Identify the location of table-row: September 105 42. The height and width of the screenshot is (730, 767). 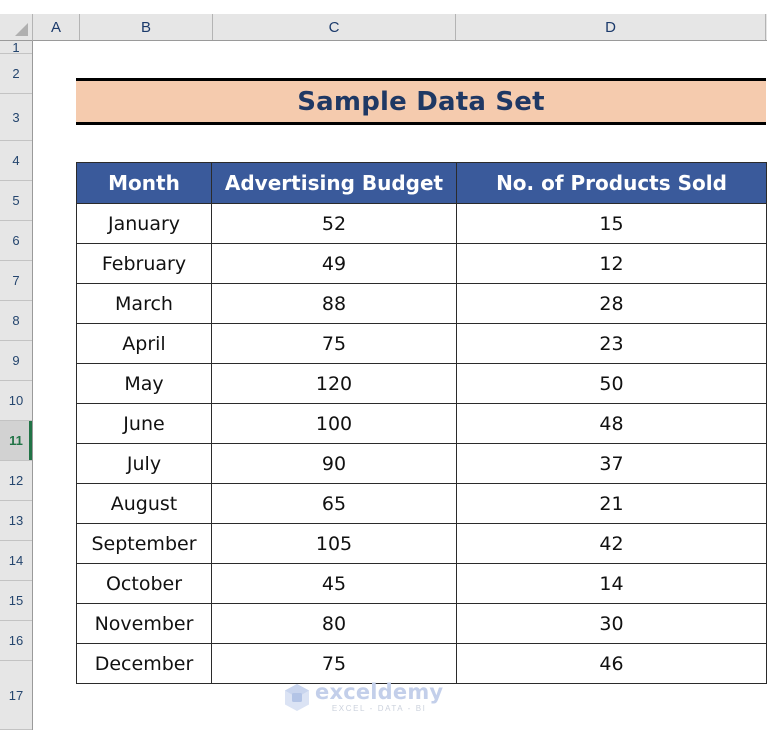
(421, 543).